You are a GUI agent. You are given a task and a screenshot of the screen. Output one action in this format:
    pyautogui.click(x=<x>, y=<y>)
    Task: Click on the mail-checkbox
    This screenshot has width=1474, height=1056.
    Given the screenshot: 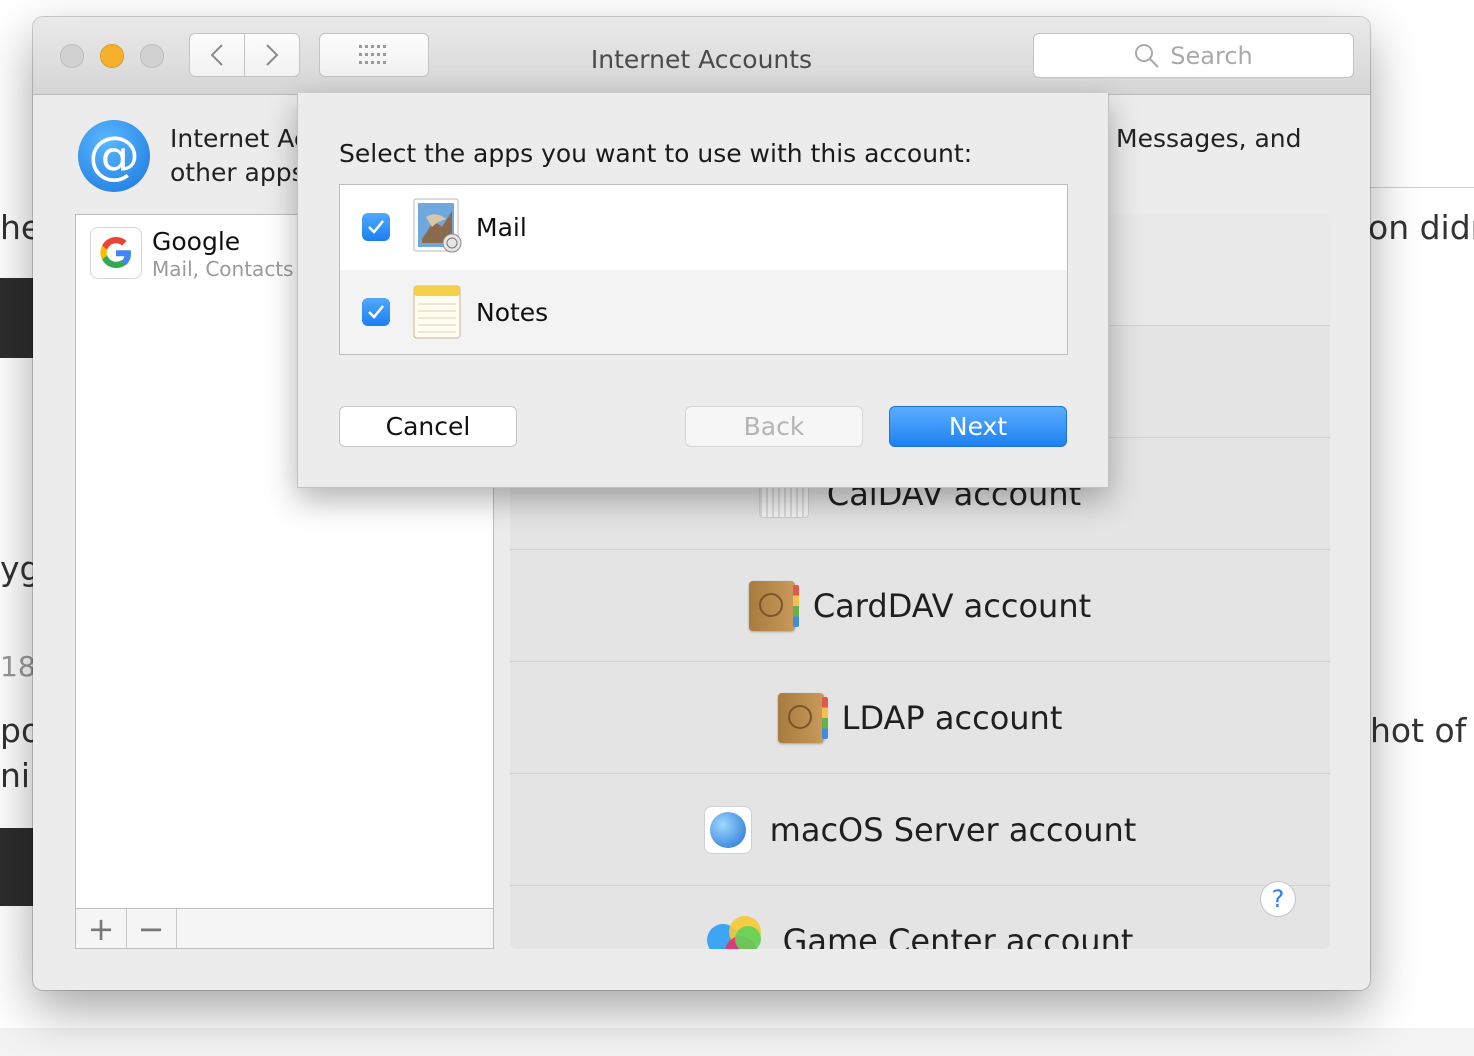 What is the action you would take?
    pyautogui.click(x=376, y=227)
    